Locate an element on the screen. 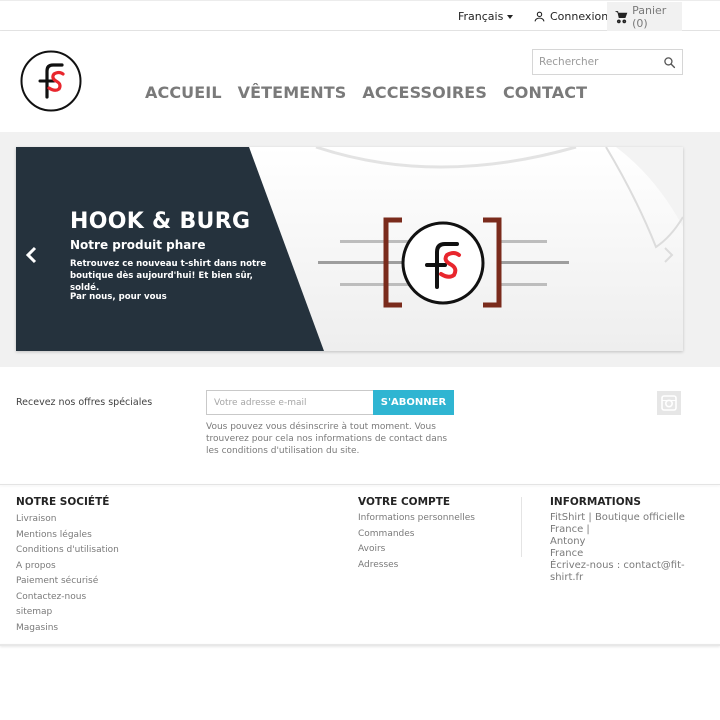 Image resolution: width=720 pixels, height=720 pixels. chevron-left-icon is located at coordinates (32, 255).